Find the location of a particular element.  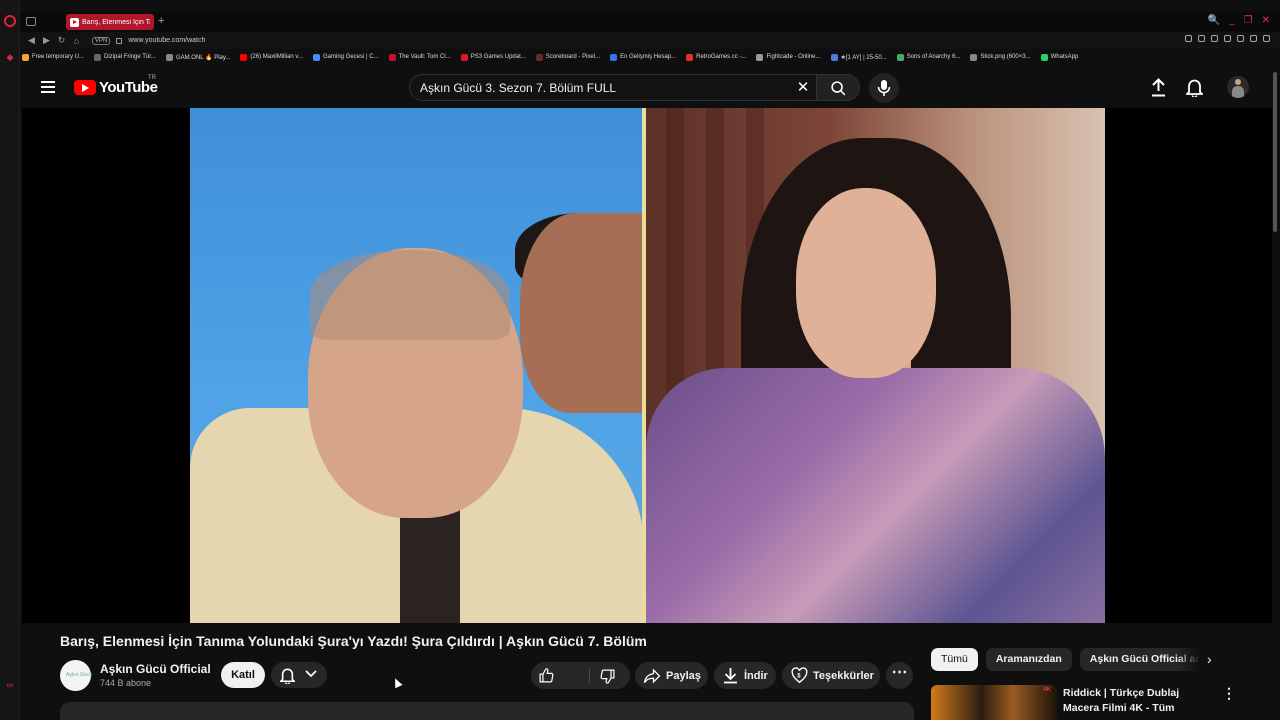

player-icon is located at coordinates (1240, 38).